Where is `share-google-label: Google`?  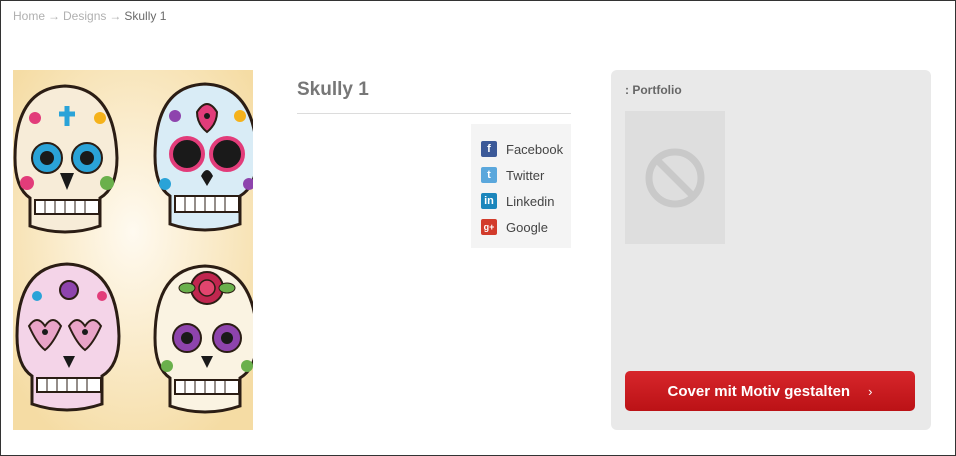
share-google-label: Google is located at coordinates (527, 227).